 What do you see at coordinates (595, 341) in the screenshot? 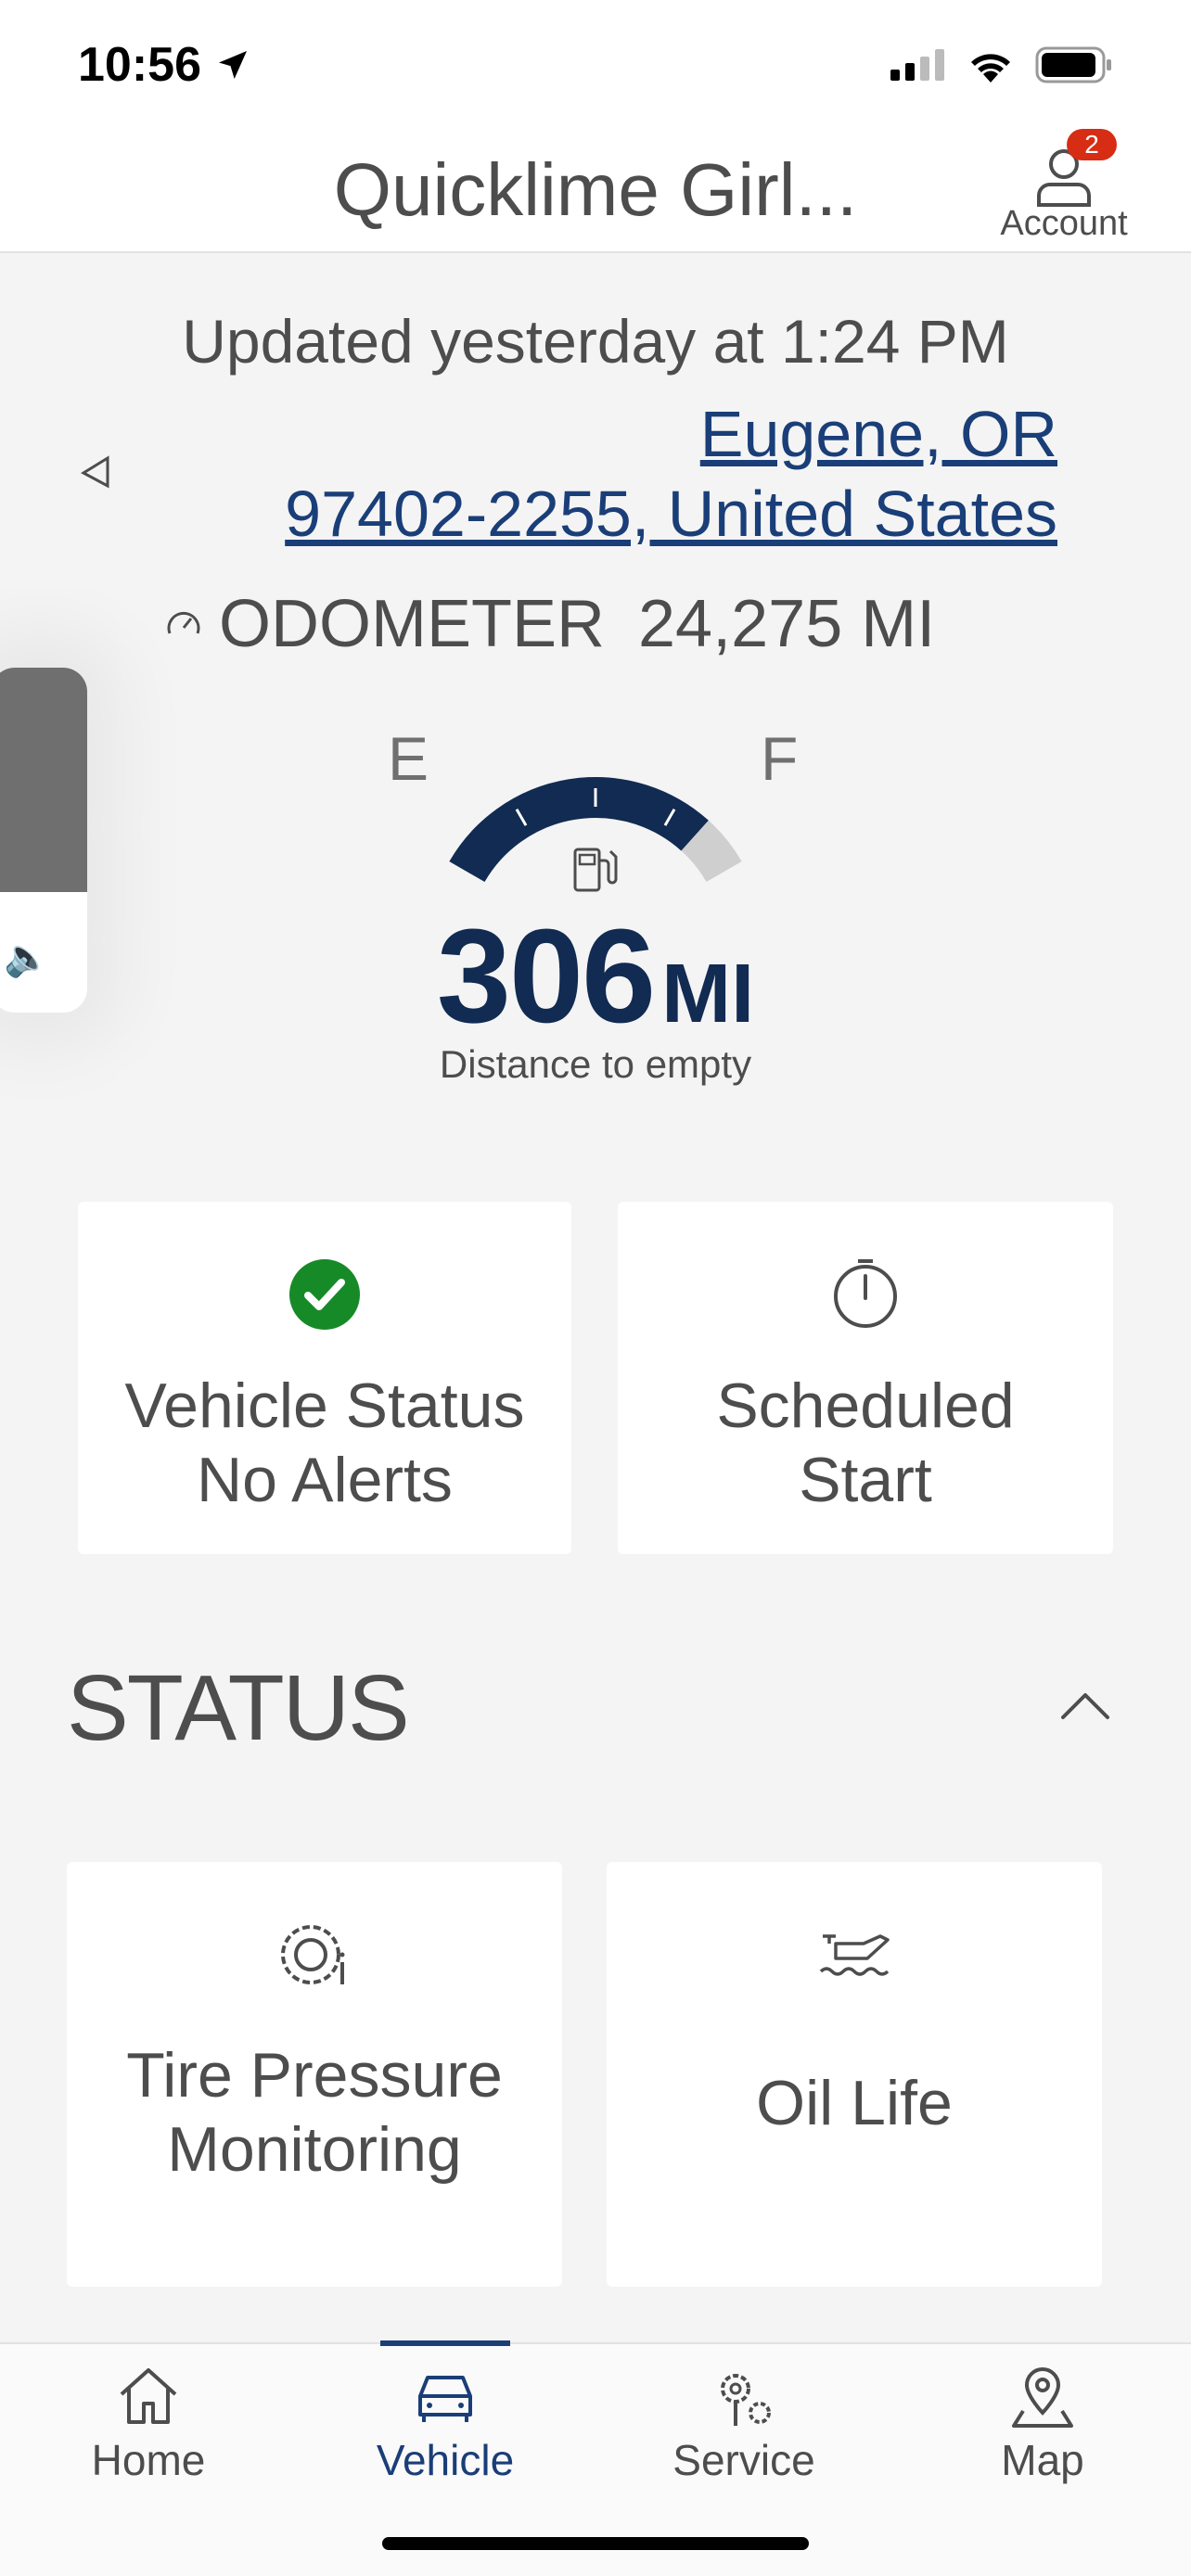
I see `updated-timestamp: Updated yesterday at 1:24 PM` at bounding box center [595, 341].